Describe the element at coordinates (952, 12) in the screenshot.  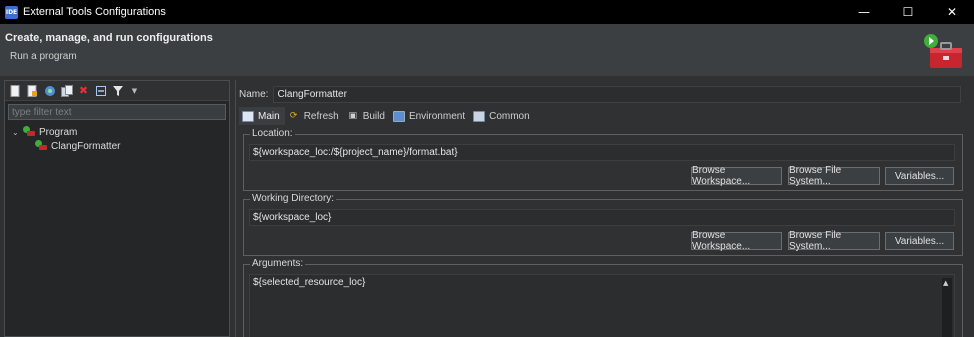
I see `close-icon: ✕` at that location.